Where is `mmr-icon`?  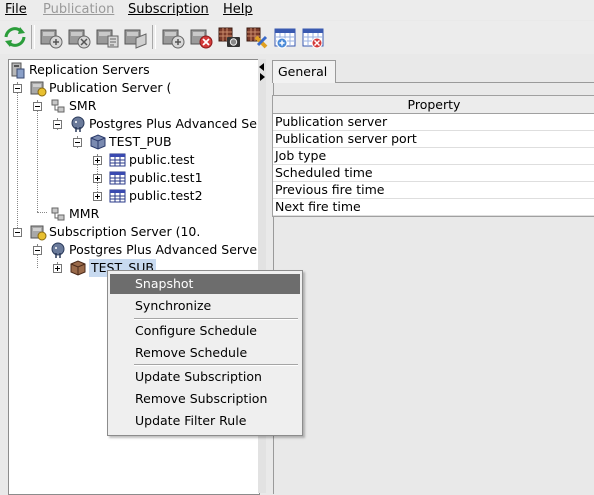 mmr-icon is located at coordinates (58, 214).